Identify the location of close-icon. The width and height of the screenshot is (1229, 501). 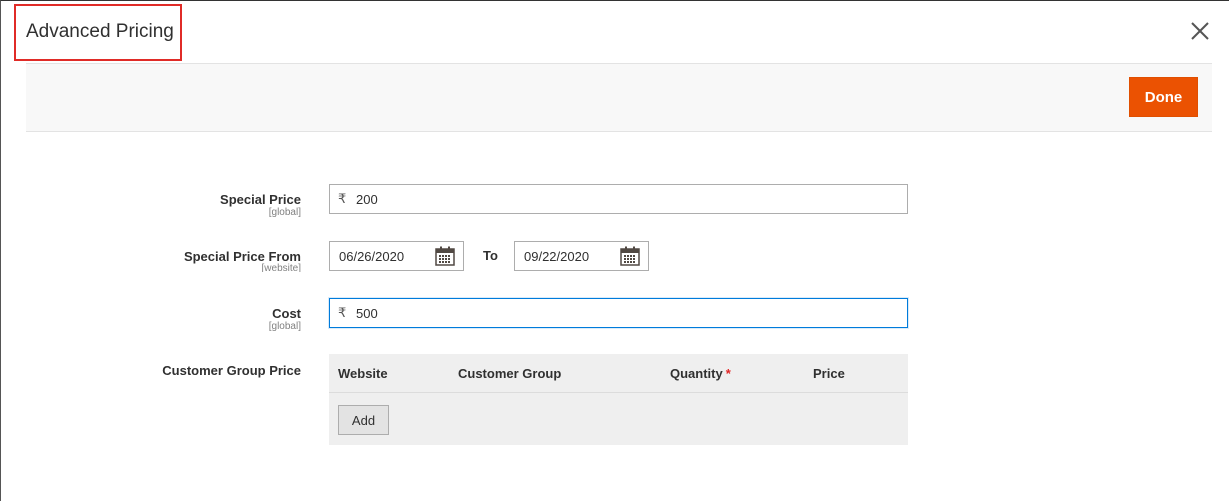
(1200, 31).